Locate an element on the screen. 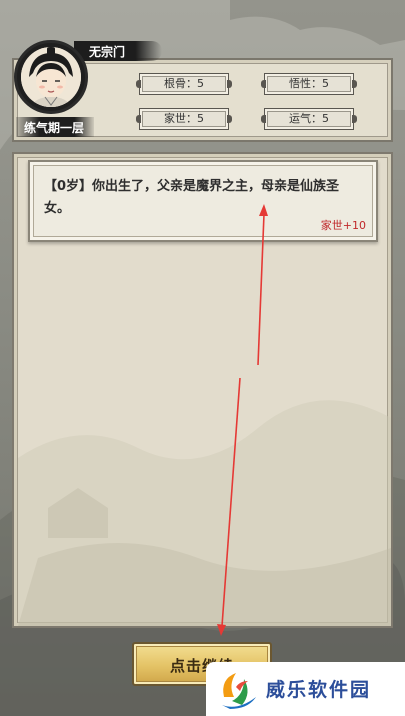 This screenshot has height=716, width=405. log-entry-gain: 家世+10 is located at coordinates (343, 225).